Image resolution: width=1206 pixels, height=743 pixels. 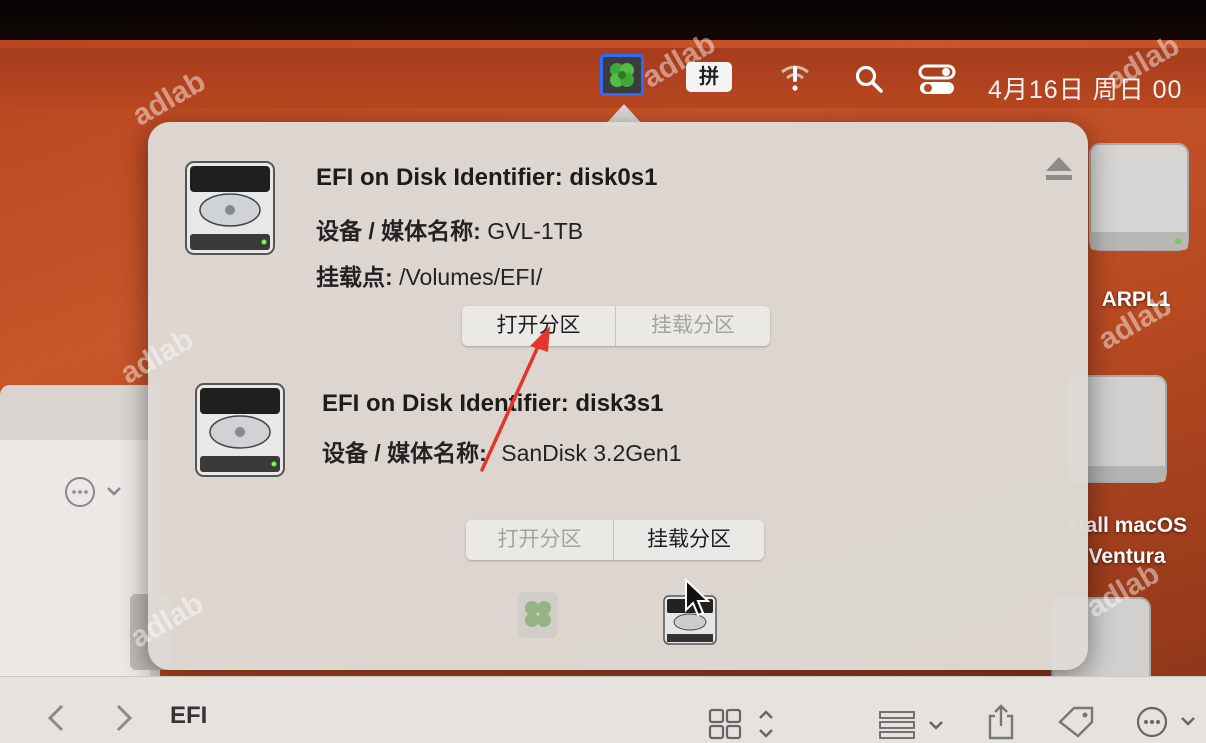 I want to click on drive-icon-arpl1, so click(x=1139, y=200).